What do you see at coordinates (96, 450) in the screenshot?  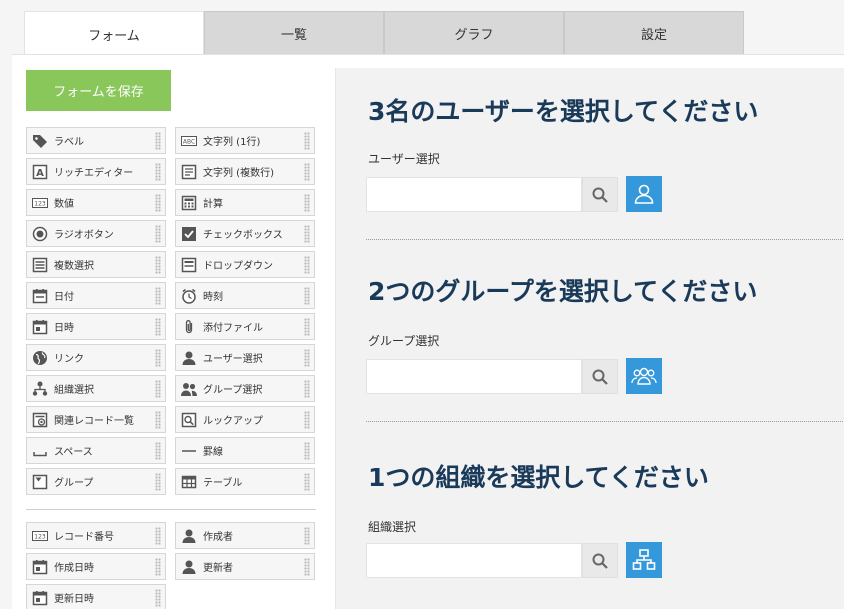 I see `palette-item-space: スペース` at bounding box center [96, 450].